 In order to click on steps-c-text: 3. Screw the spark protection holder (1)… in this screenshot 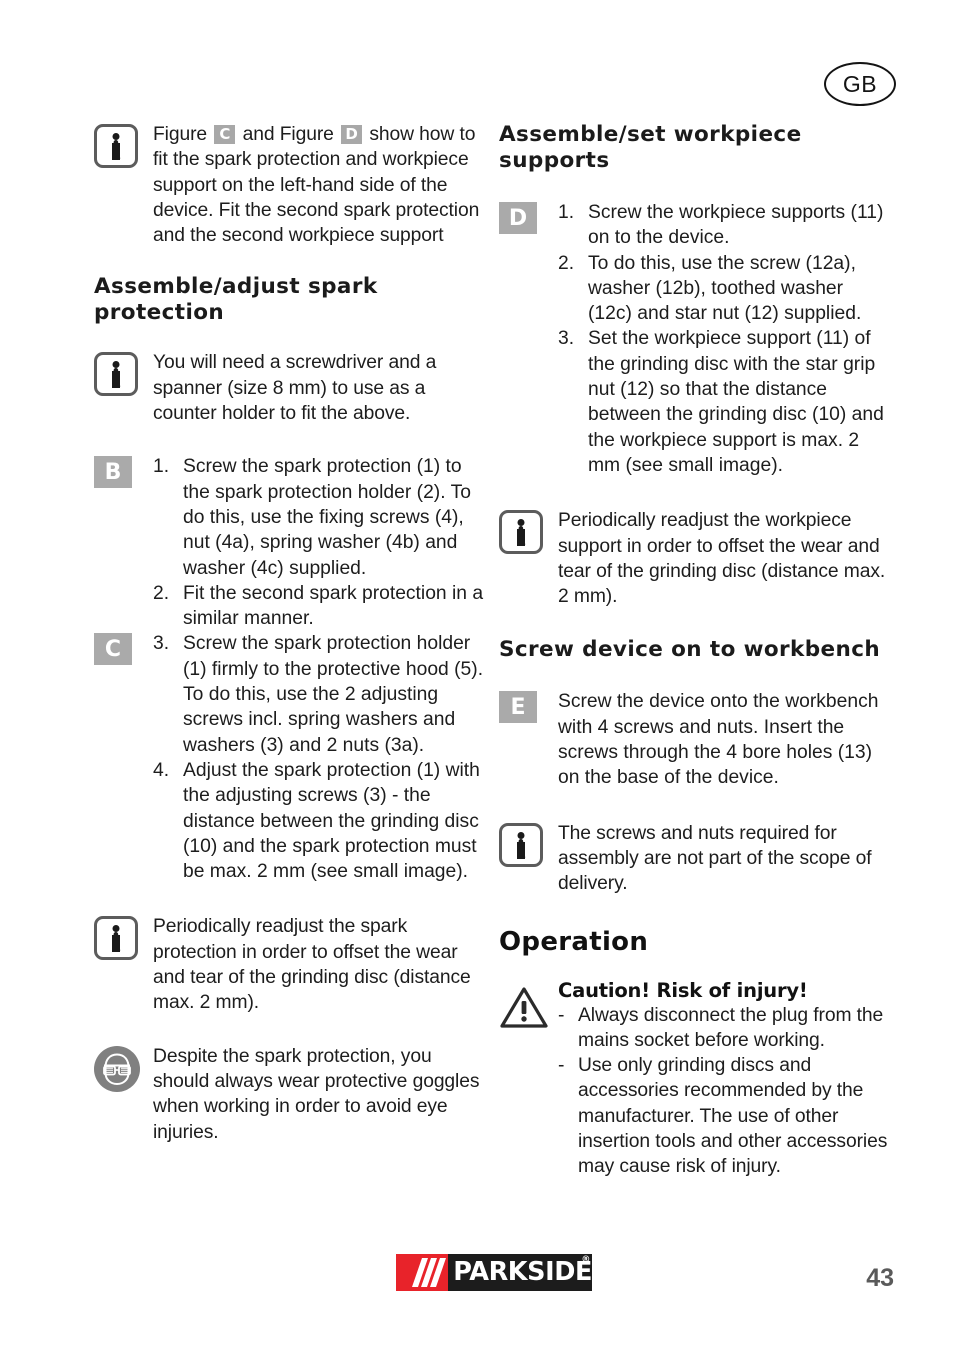, I will do `click(318, 757)`.